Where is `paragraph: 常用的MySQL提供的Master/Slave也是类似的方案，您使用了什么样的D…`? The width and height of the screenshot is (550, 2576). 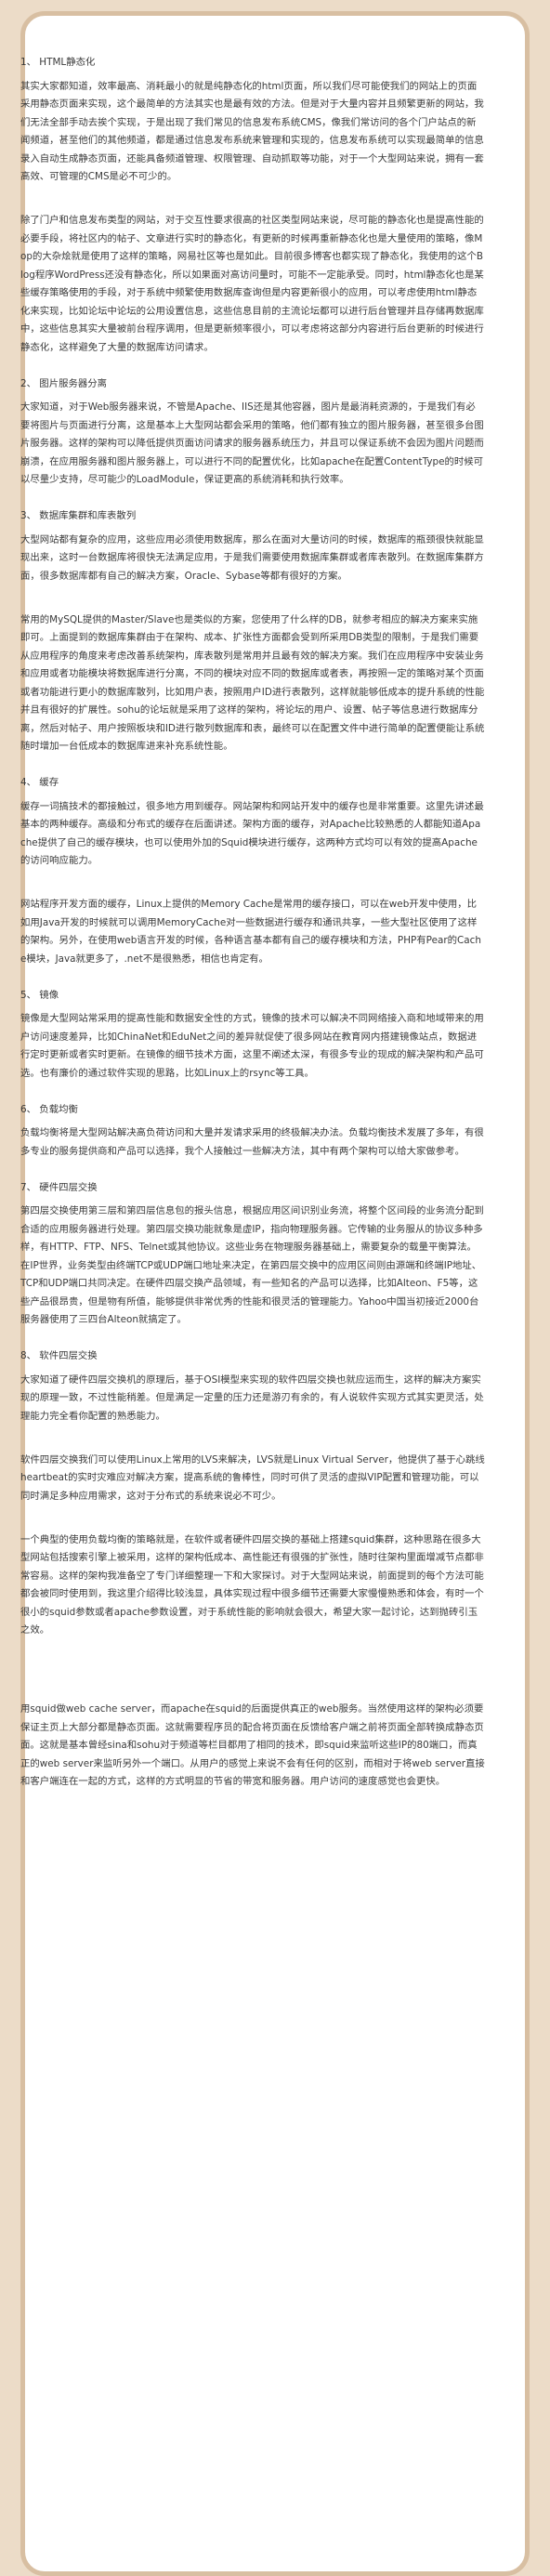
paragraph: 常用的MySQL提供的Master/Slave也是类似的方案，您使用了什么样的D… is located at coordinates (253, 683).